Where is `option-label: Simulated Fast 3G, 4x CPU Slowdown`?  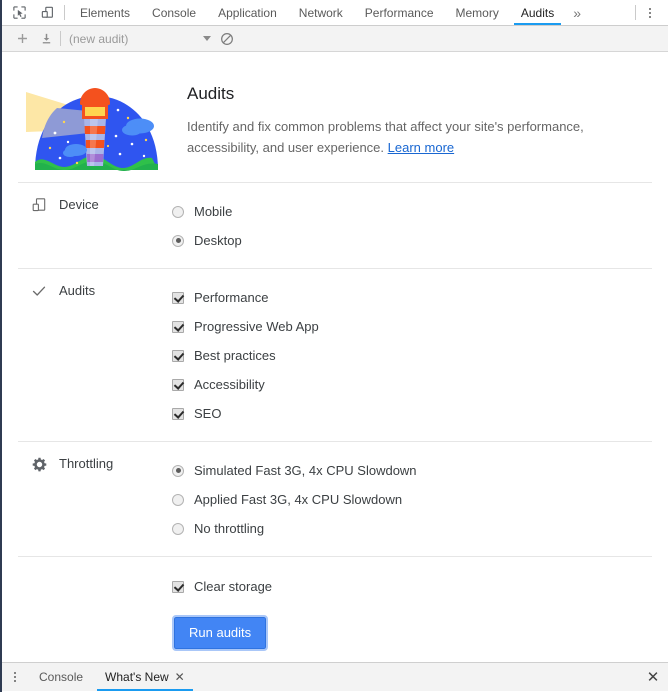 option-label: Simulated Fast 3G, 4x CPU Slowdown is located at coordinates (305, 470).